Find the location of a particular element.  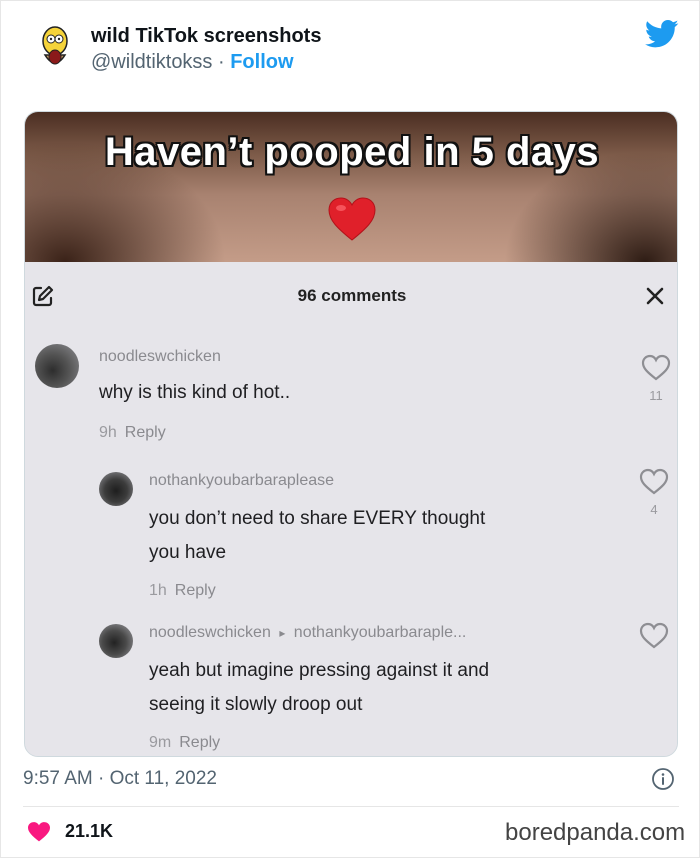

comment-text-line: yeah but imagine pressing against it and is located at coordinates (319, 670).